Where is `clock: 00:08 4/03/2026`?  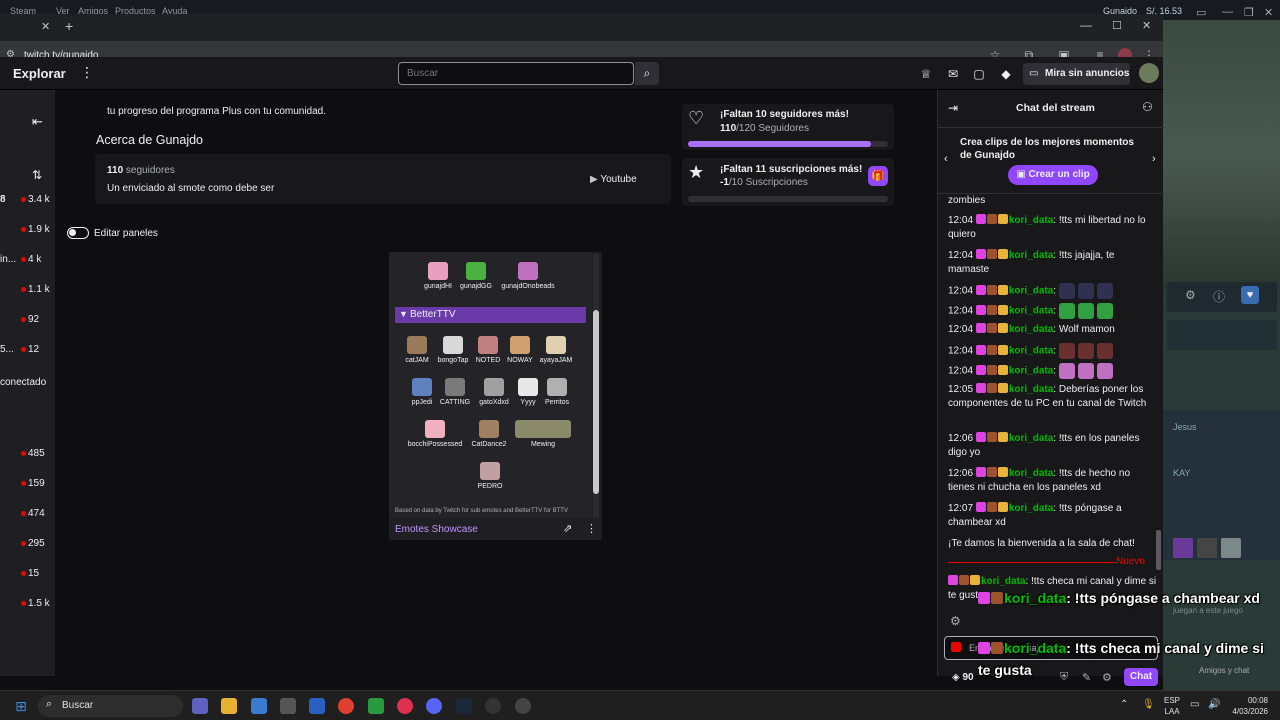 clock: 00:08 4/03/2026 is located at coordinates (1249, 706).